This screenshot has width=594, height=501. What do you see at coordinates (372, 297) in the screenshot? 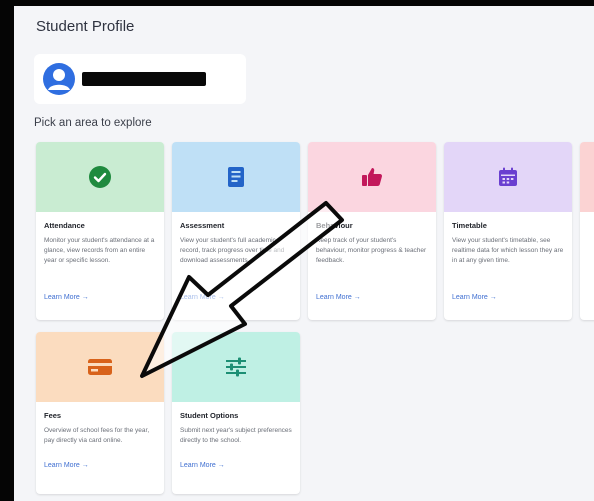
I see `card-behaviour-learn-more-link: Learn More →` at bounding box center [372, 297].